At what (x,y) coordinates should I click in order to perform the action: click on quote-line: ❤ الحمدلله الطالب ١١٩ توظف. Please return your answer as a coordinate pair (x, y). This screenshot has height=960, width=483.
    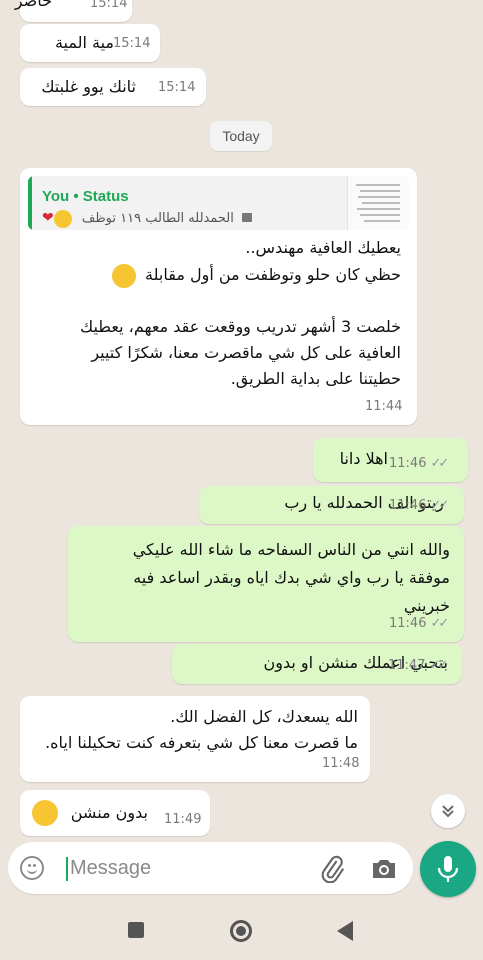
    Looking at the image, I should click on (147, 218).